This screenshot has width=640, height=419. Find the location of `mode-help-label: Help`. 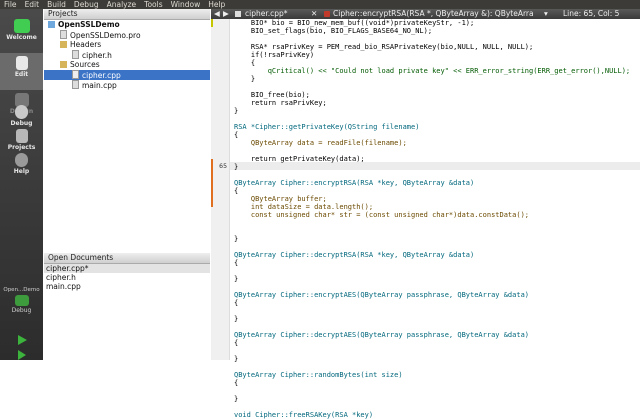

mode-help-label: Help is located at coordinates (21, 171).